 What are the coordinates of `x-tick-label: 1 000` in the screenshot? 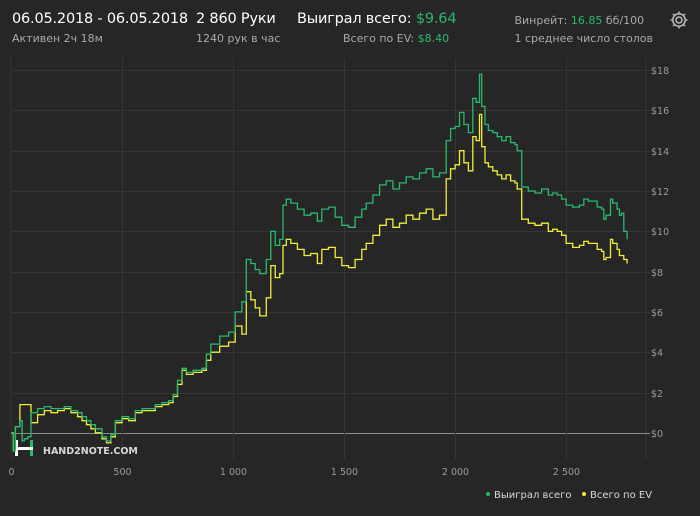 It's located at (233, 472).